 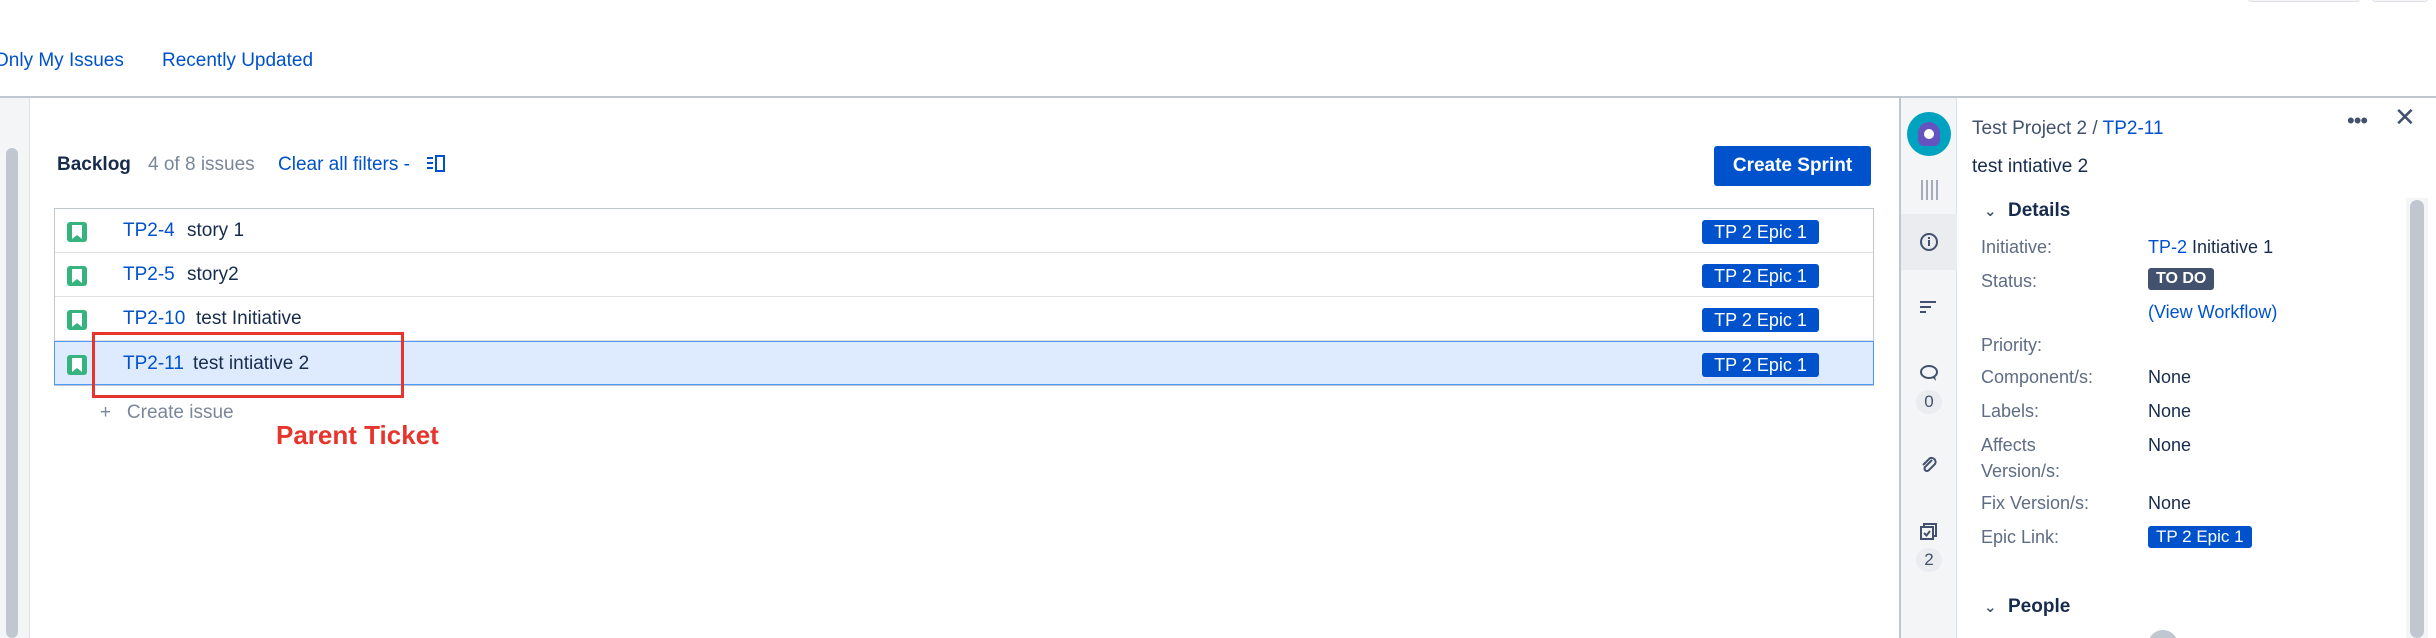 I want to click on project-avatar, so click(x=1929, y=134).